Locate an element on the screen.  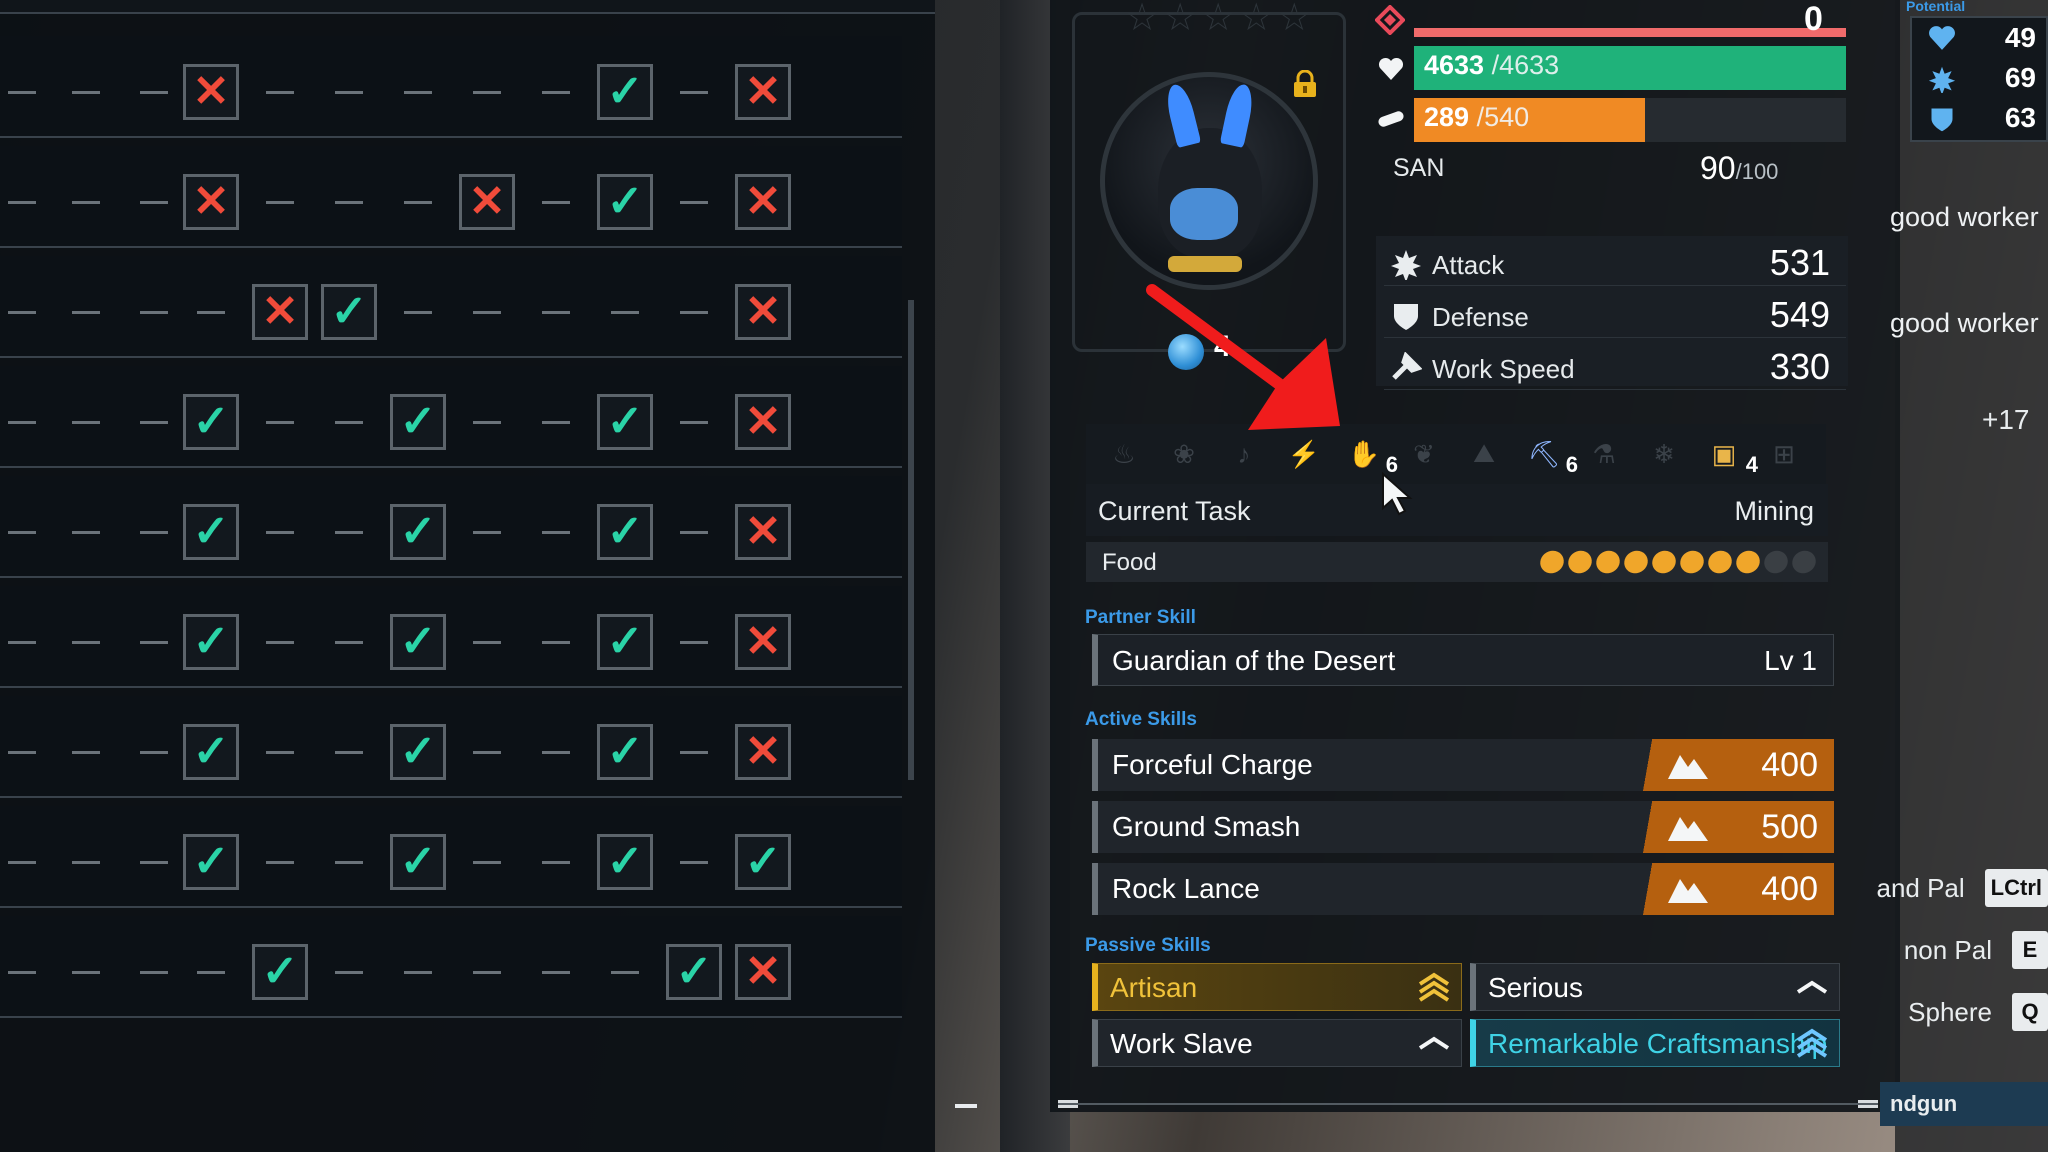
keycap: Q is located at coordinates (2030, 1012).